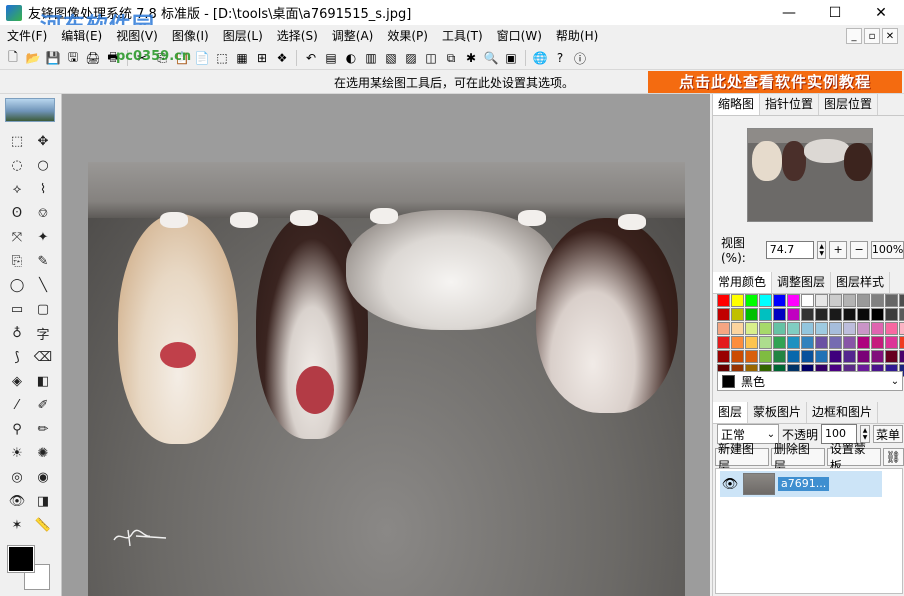 The width and height of the screenshot is (904, 596). What do you see at coordinates (43, 405) in the screenshot?
I see `brush-tool: ✐` at bounding box center [43, 405].